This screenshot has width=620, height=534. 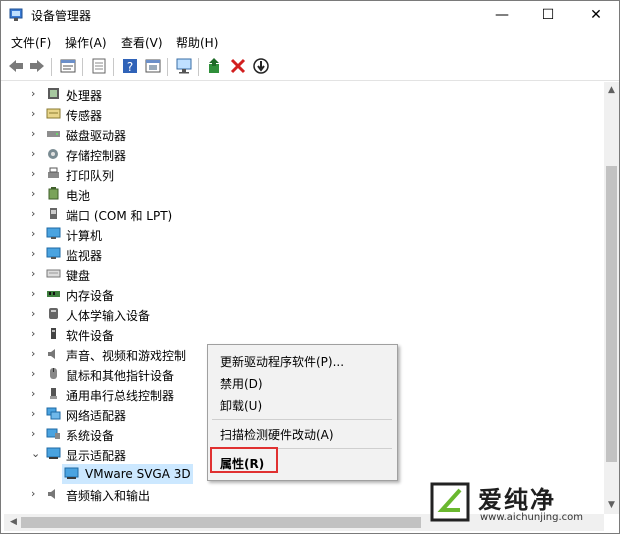 What do you see at coordinates (53, 113) in the screenshot?
I see `sensor-icon` at bounding box center [53, 113].